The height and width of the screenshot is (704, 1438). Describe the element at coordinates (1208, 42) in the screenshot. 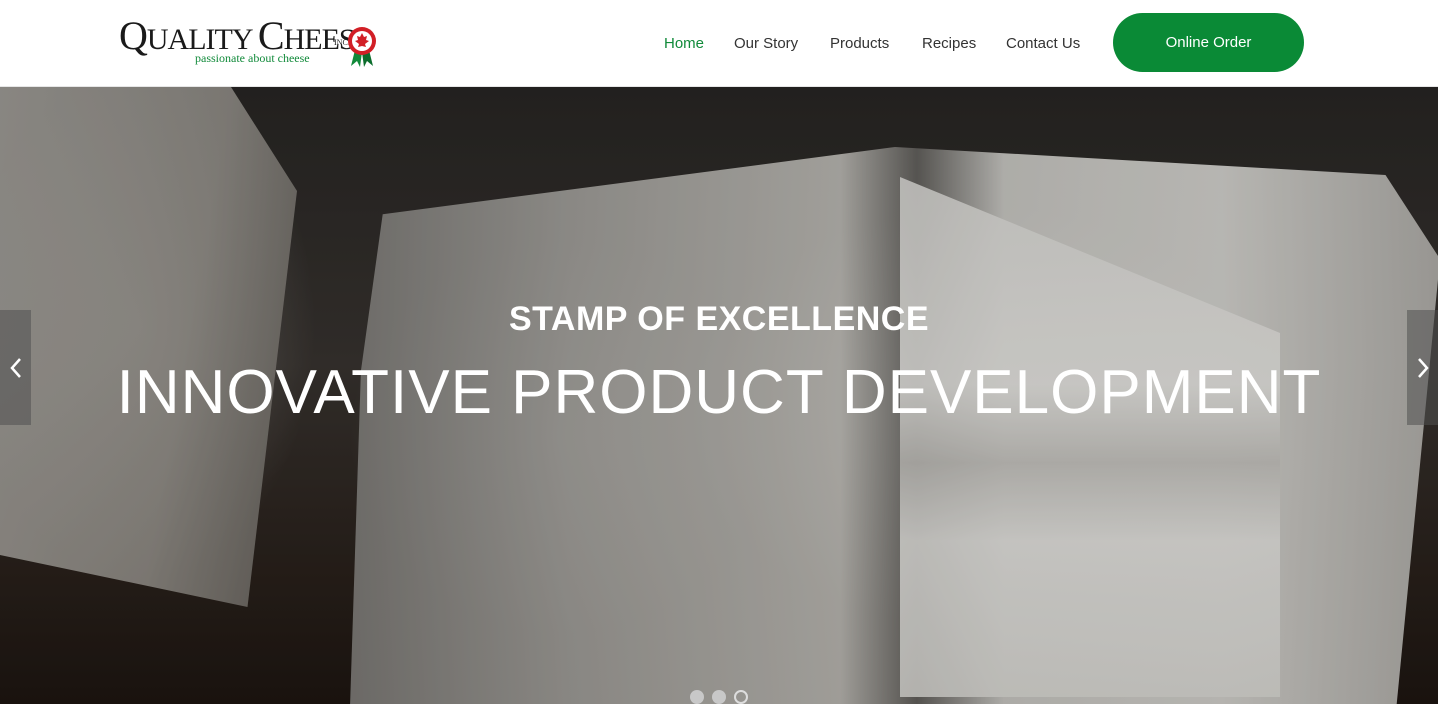

I see `online-order-button: Online Order` at that location.